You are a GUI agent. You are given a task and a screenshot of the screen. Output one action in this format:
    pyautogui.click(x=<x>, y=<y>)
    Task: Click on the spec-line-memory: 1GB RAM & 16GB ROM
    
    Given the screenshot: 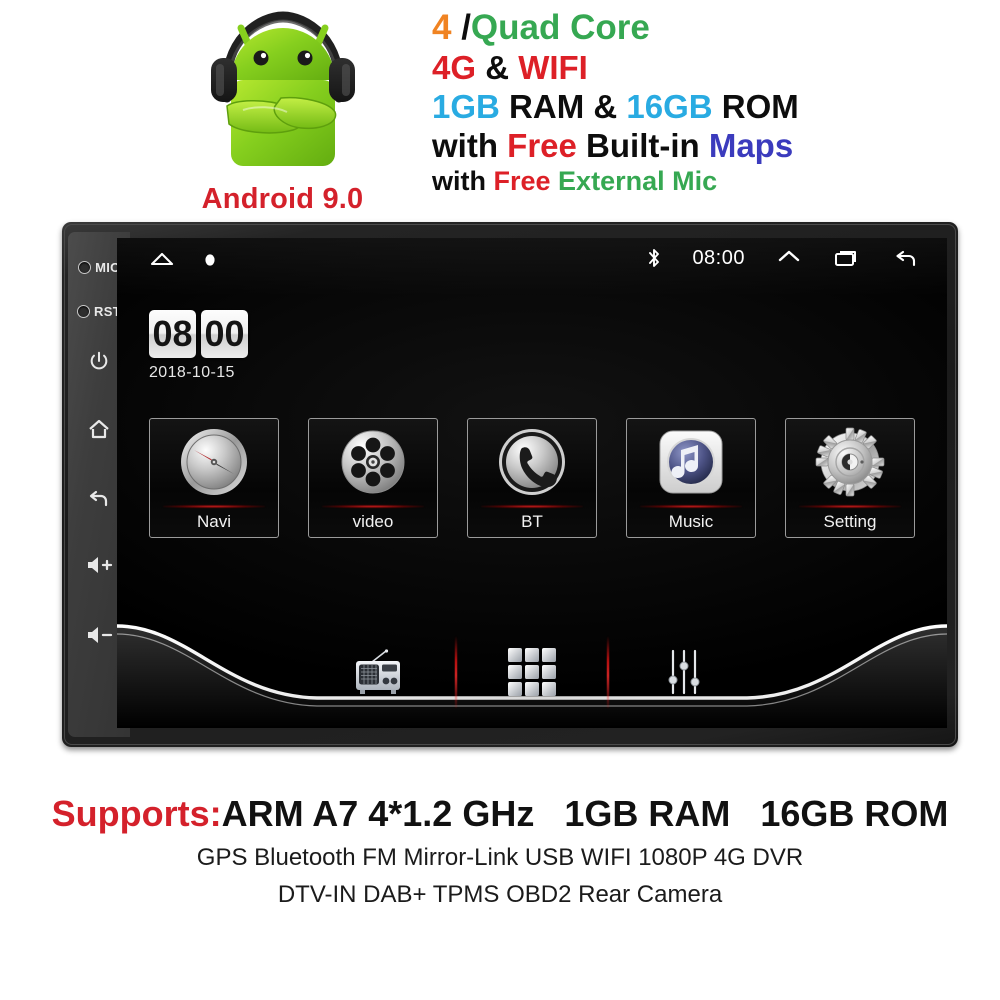 What is the action you would take?
    pyautogui.click(x=712, y=106)
    